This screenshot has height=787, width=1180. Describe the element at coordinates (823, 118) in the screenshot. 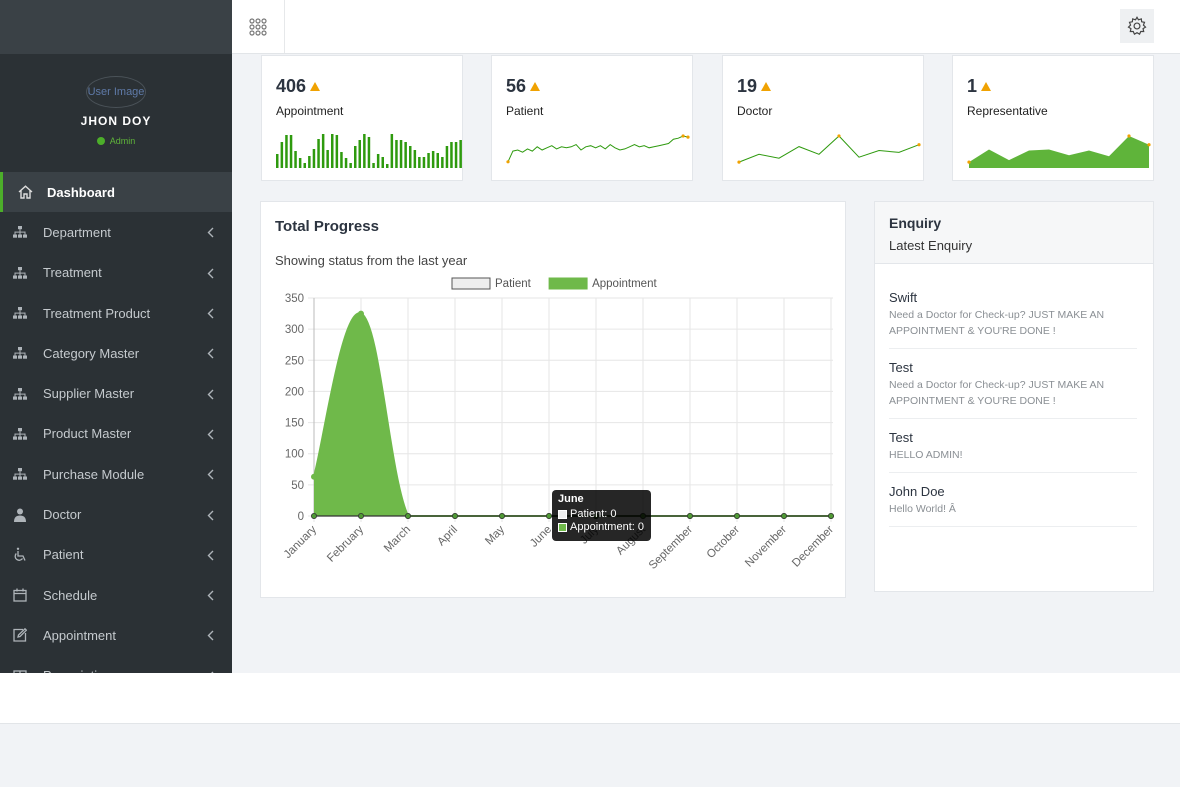

I see `stat-card-doctor: 19 Doctor` at that location.